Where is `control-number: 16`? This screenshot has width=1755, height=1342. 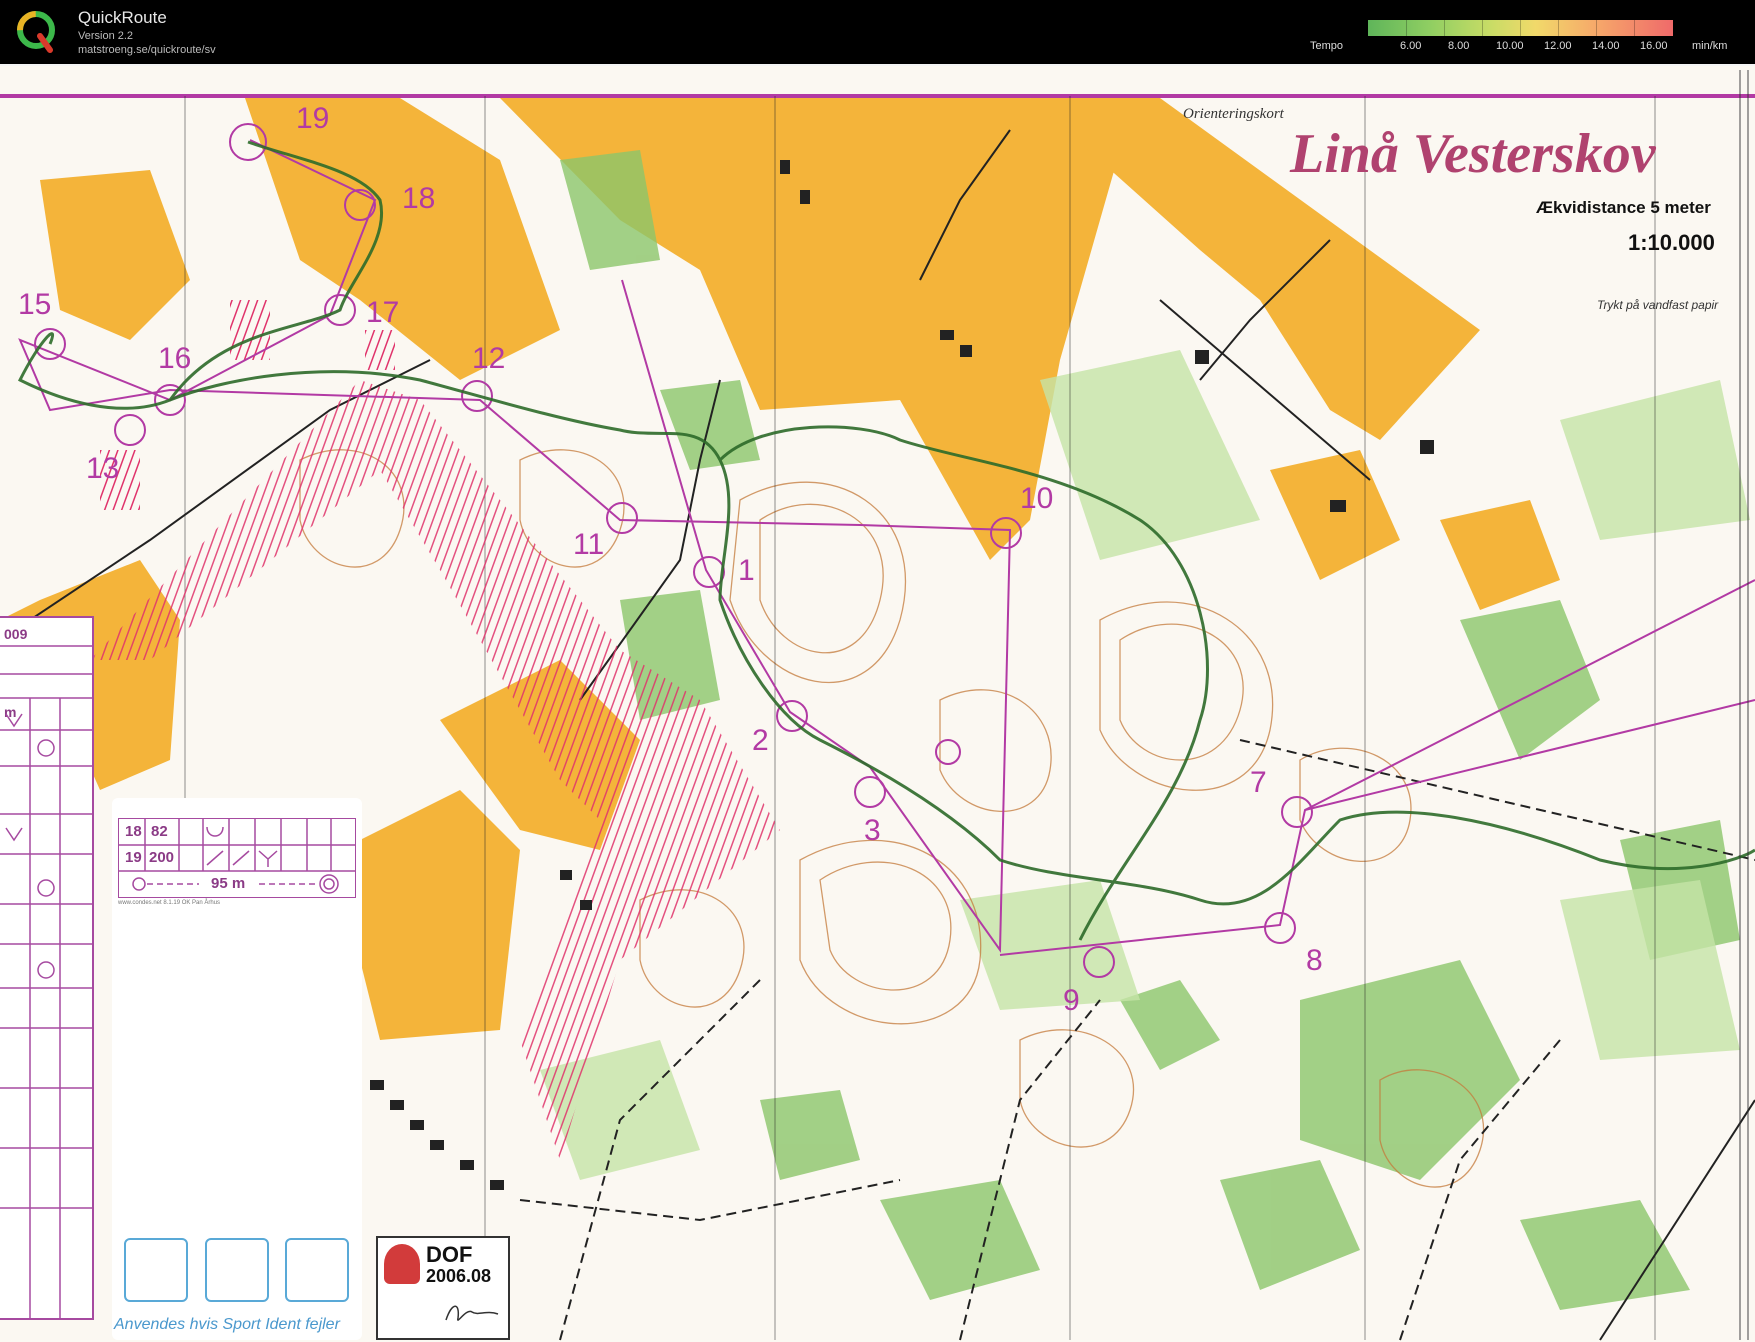 control-number: 16 is located at coordinates (175, 358).